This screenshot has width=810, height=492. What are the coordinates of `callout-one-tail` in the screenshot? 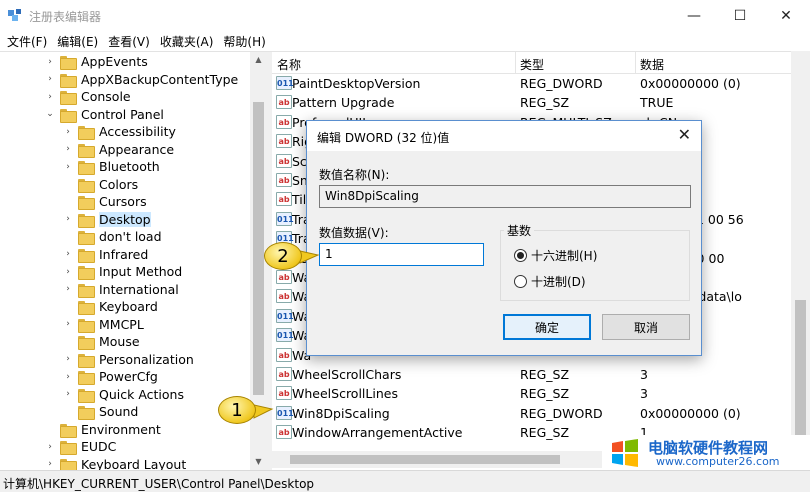 It's located at (263, 411).